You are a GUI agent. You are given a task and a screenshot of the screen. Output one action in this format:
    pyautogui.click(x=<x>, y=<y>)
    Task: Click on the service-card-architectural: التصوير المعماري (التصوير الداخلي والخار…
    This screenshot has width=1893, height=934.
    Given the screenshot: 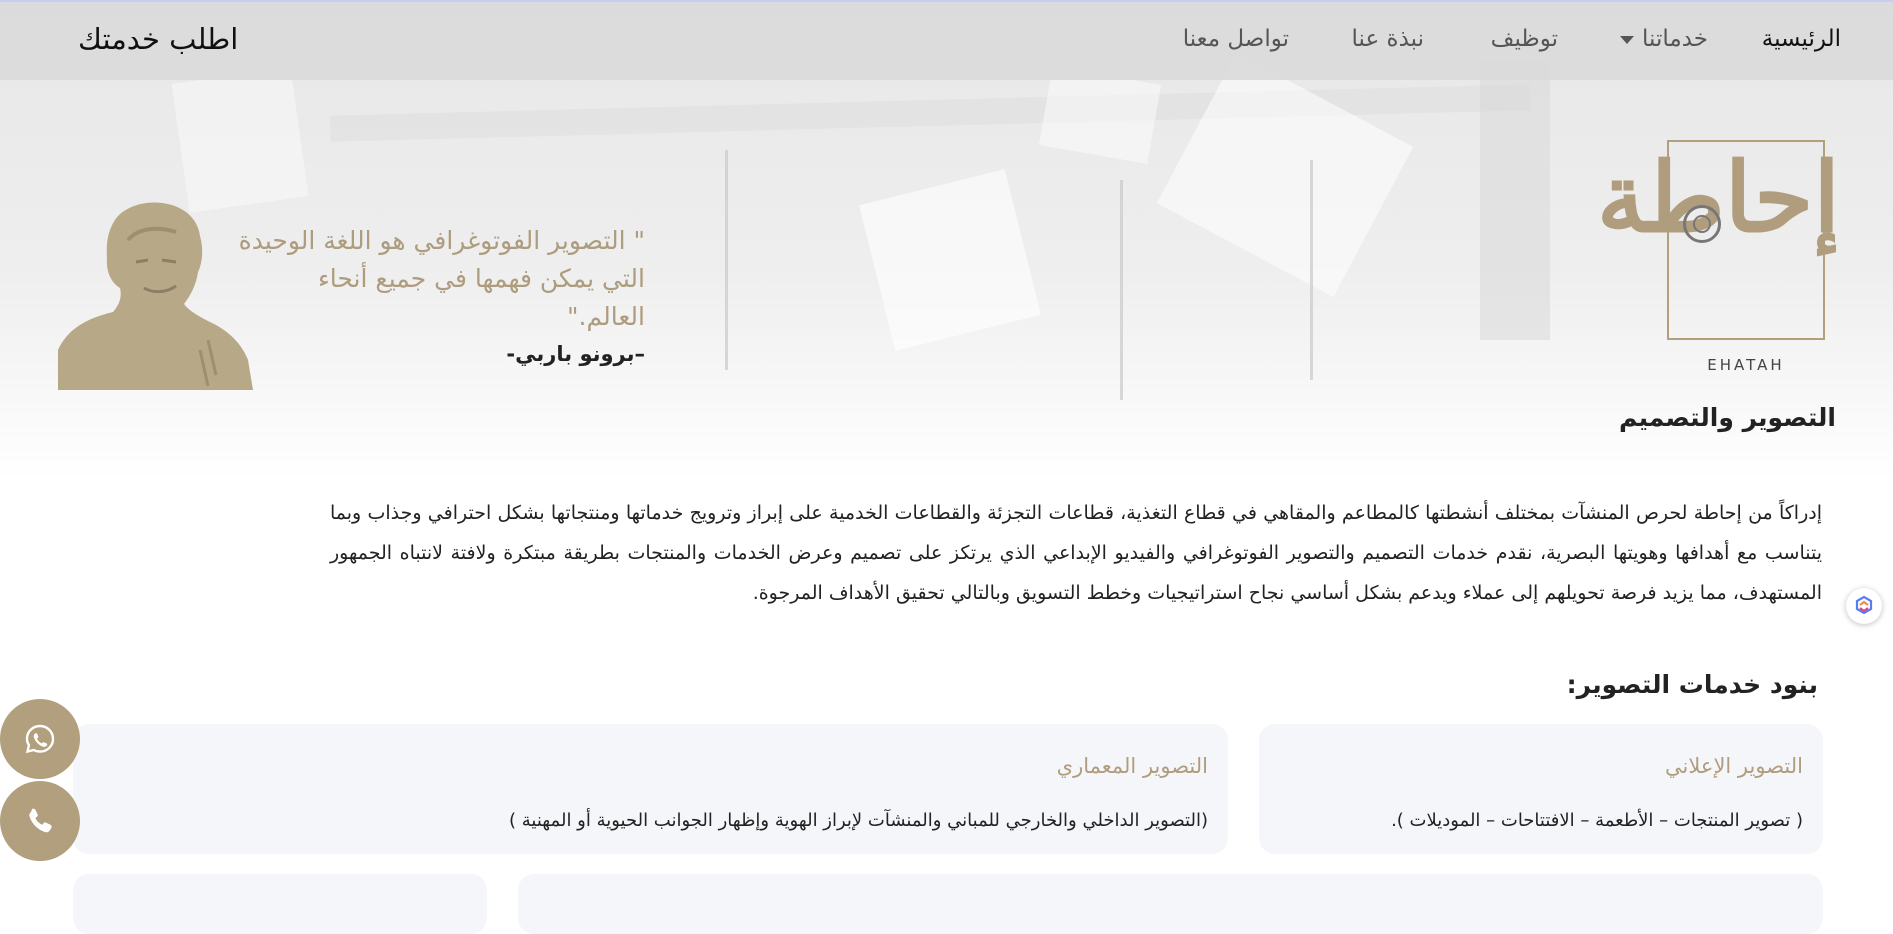 What is the action you would take?
    pyautogui.click(x=650, y=789)
    